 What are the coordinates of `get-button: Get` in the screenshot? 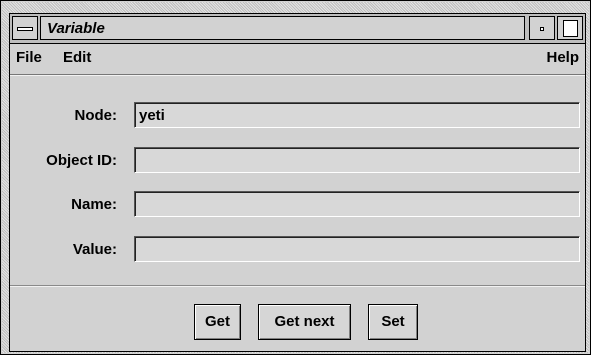 It's located at (217, 322).